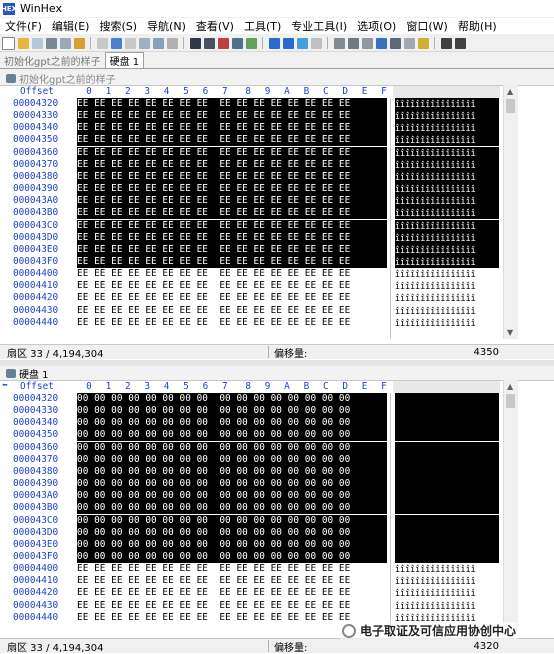 Image resolution: width=554 pixels, height=654 pixels. I want to click on scroll-right-icon, so click(460, 43).